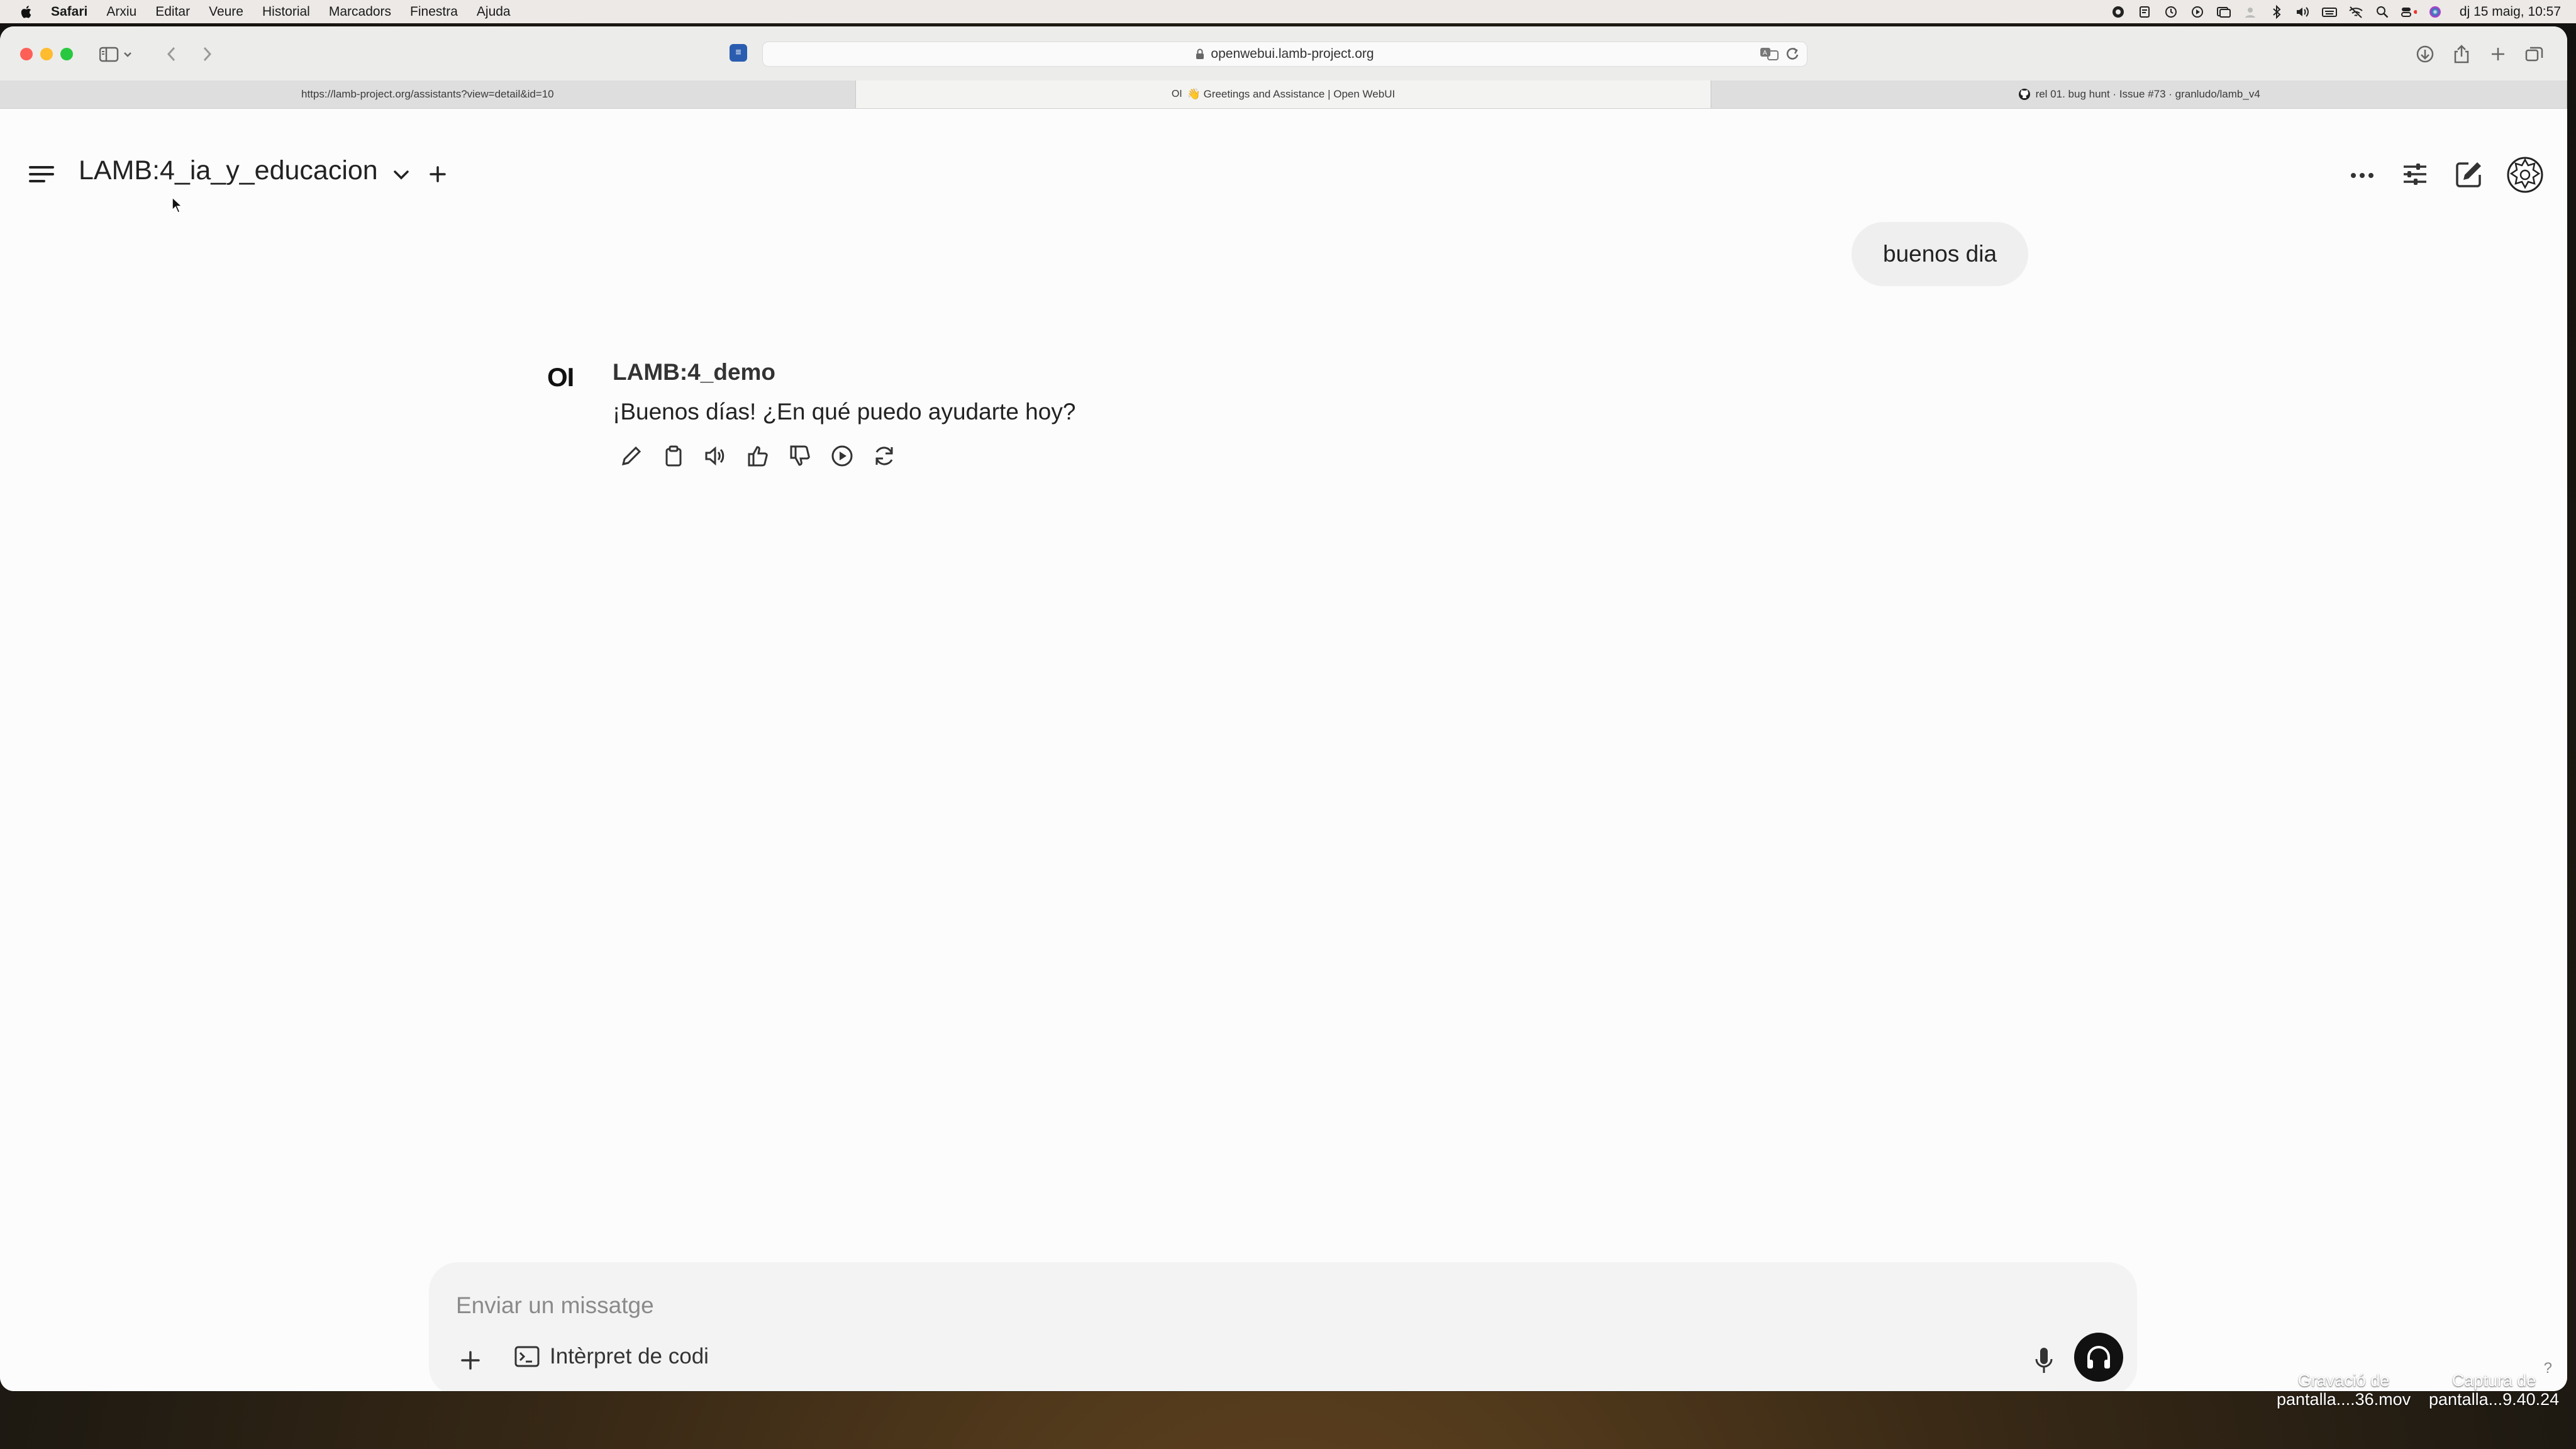  Describe the element at coordinates (1283, 1326) in the screenshot. I see `message-composer: Enviar un missatge Intèrpret de codi` at that location.